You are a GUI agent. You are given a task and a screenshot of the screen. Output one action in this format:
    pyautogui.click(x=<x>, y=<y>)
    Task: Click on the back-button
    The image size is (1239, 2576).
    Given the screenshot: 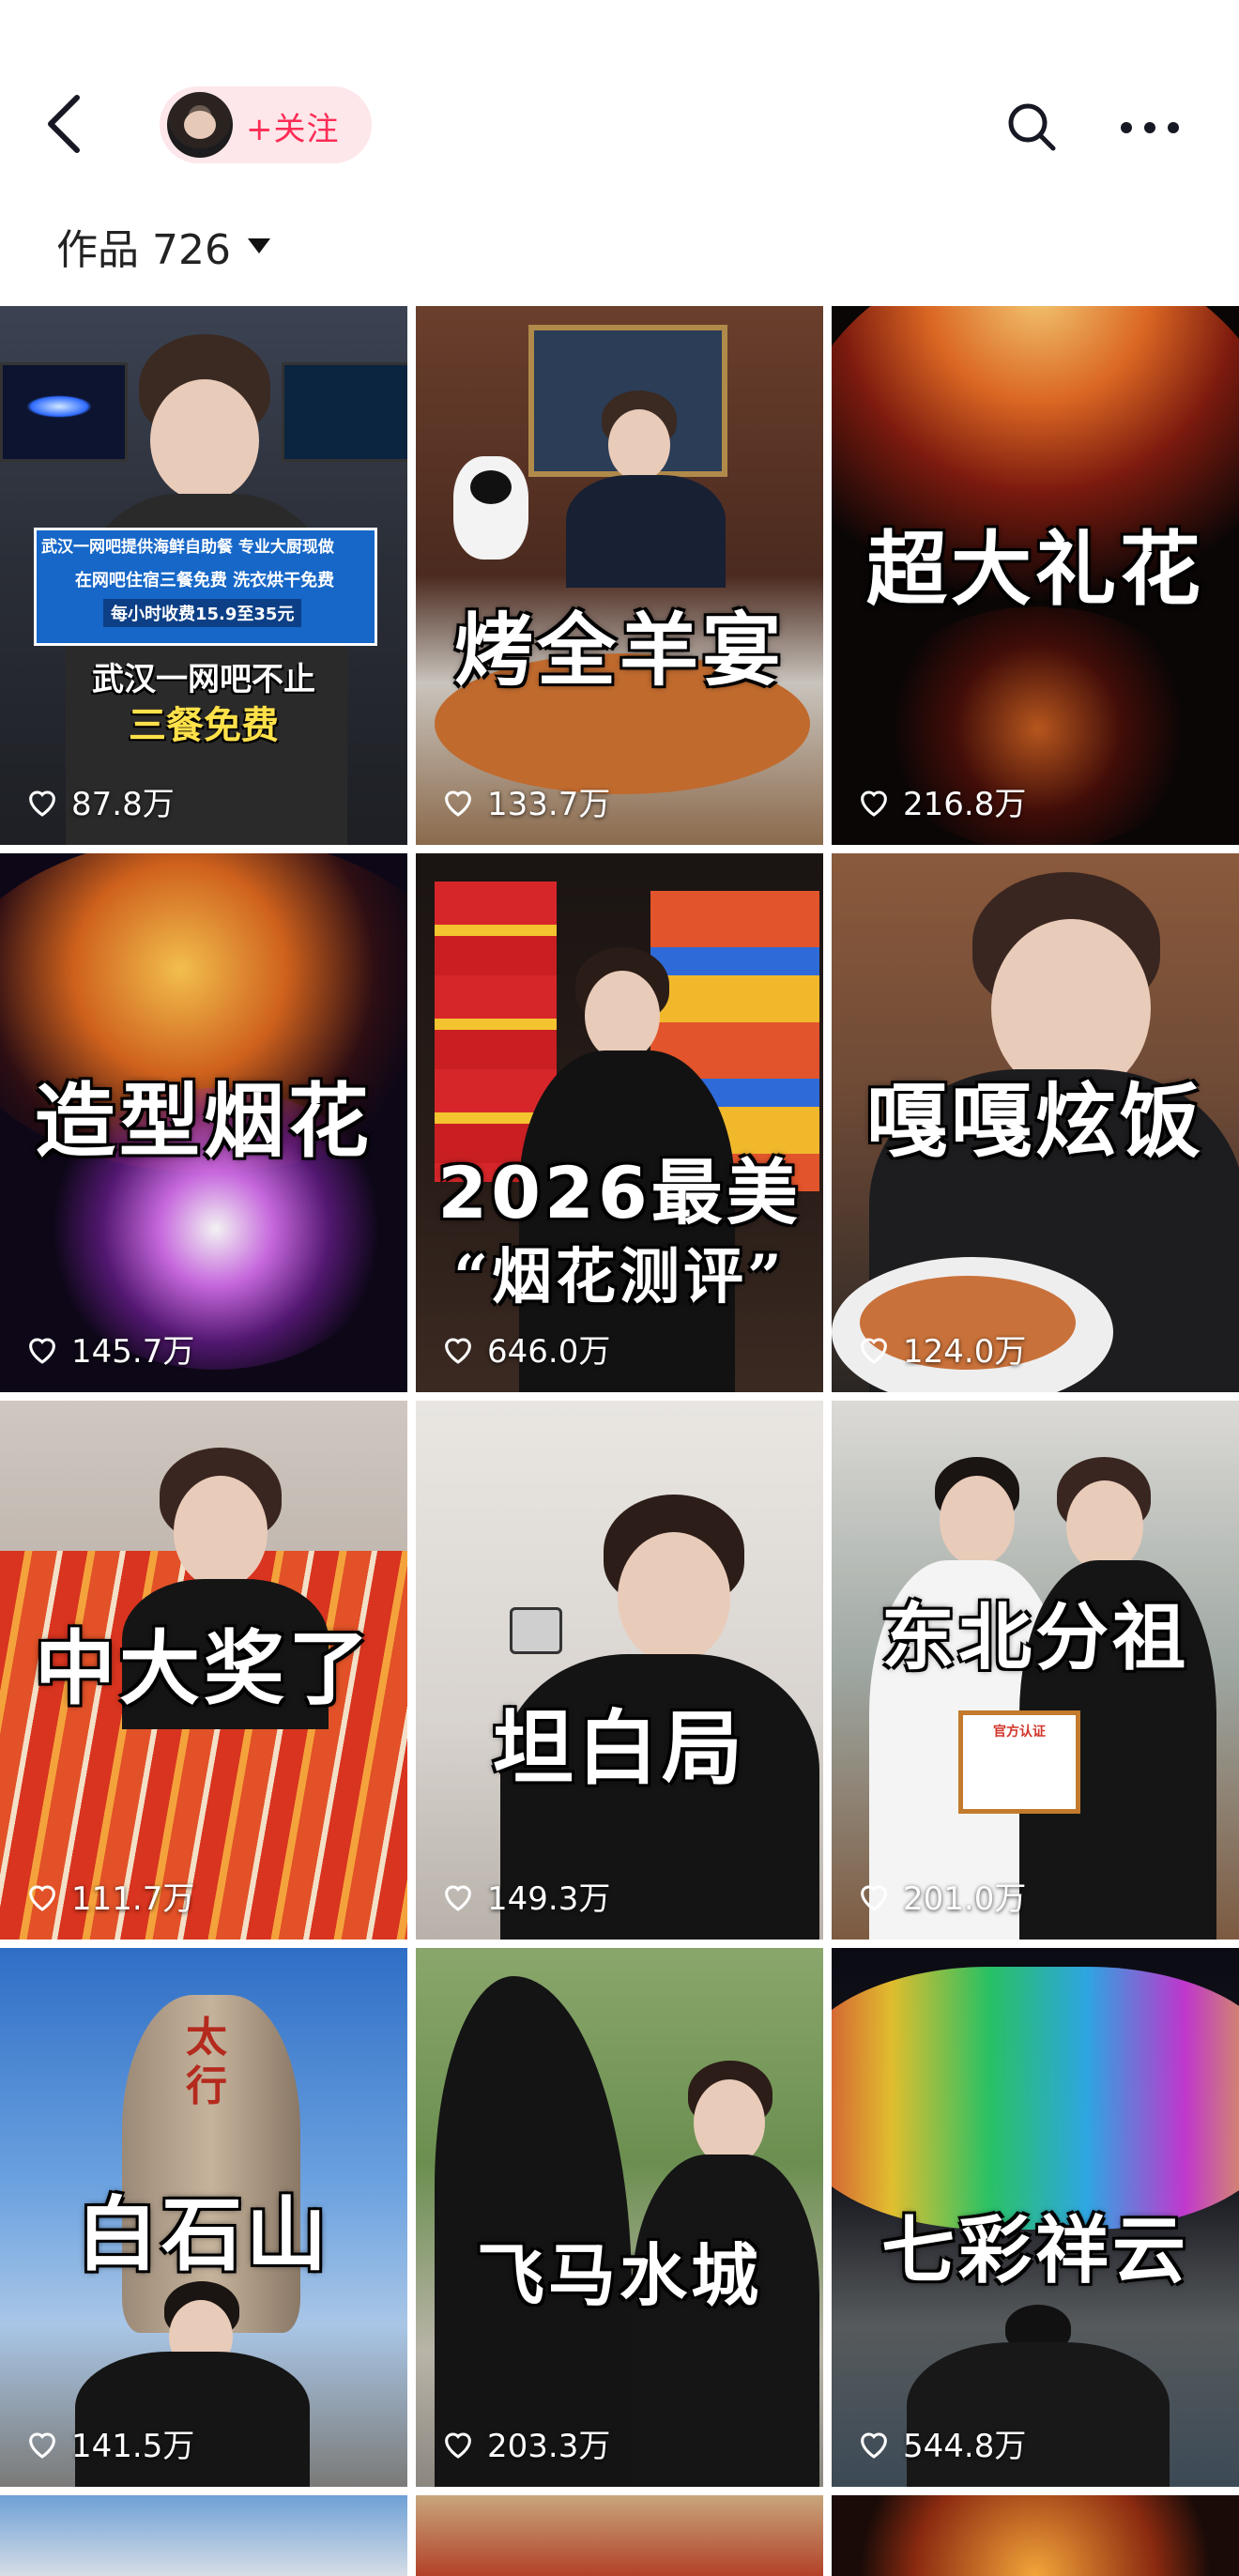 What is the action you would take?
    pyautogui.click(x=66, y=124)
    